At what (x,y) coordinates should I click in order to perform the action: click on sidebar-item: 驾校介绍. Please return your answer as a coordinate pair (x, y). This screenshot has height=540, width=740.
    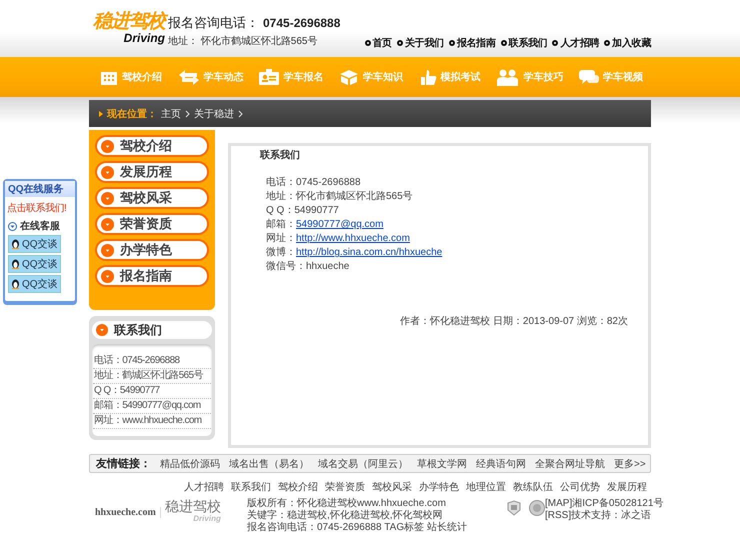
    Looking at the image, I should click on (152, 146).